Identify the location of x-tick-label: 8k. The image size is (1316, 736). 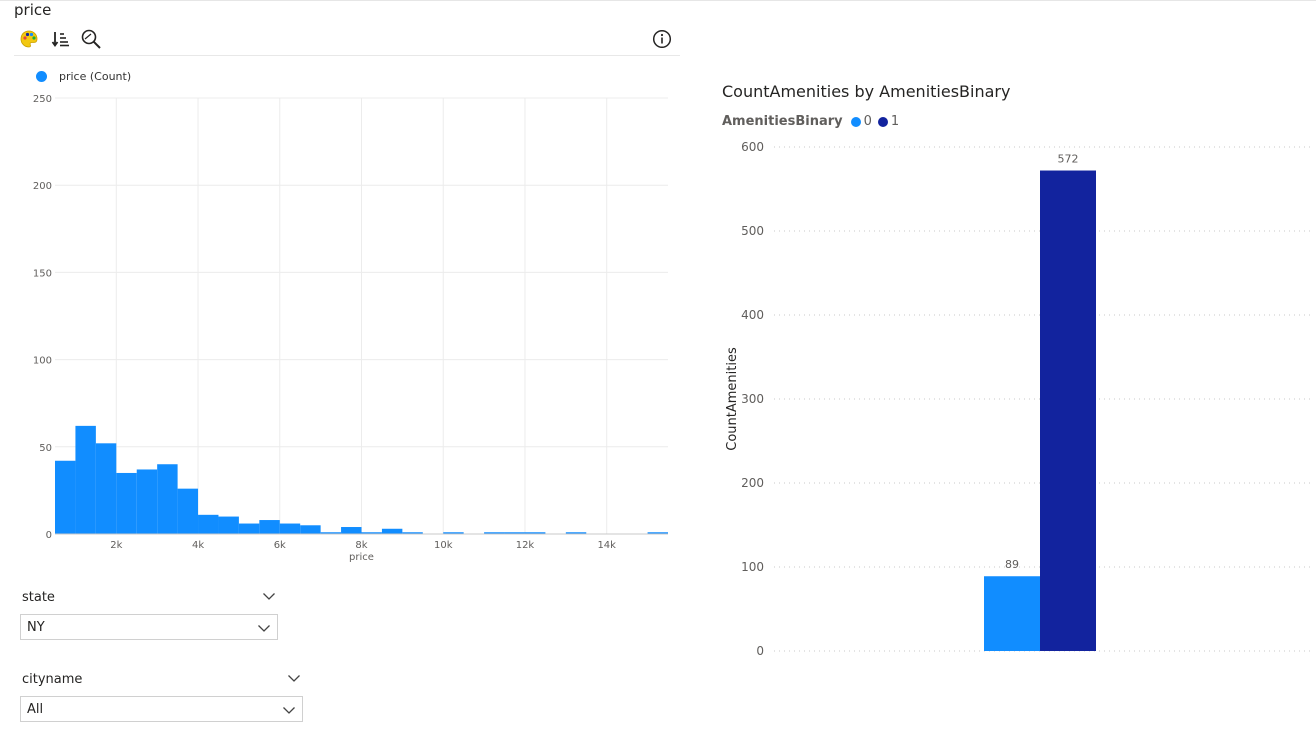
(361, 545).